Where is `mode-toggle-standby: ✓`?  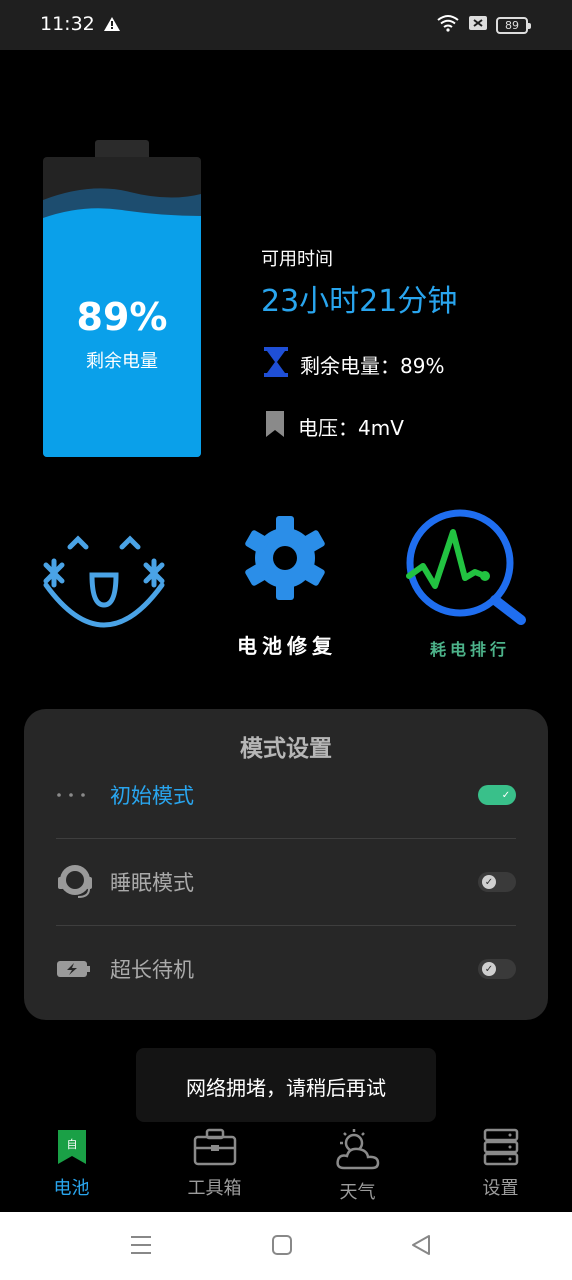
mode-toggle-standby: ✓ is located at coordinates (497, 969).